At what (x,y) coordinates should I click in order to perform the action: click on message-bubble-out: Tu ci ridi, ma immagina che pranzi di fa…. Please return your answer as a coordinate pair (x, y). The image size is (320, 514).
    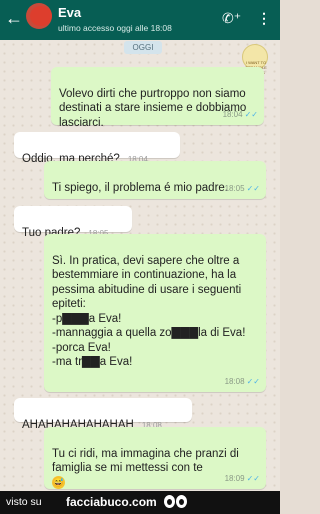
    Looking at the image, I should click on (155, 458).